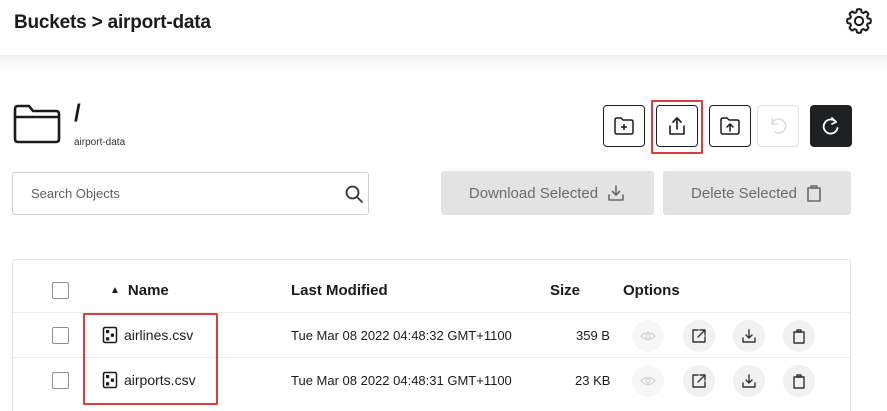  I want to click on sort-ascending-icon: ▲, so click(115, 290).